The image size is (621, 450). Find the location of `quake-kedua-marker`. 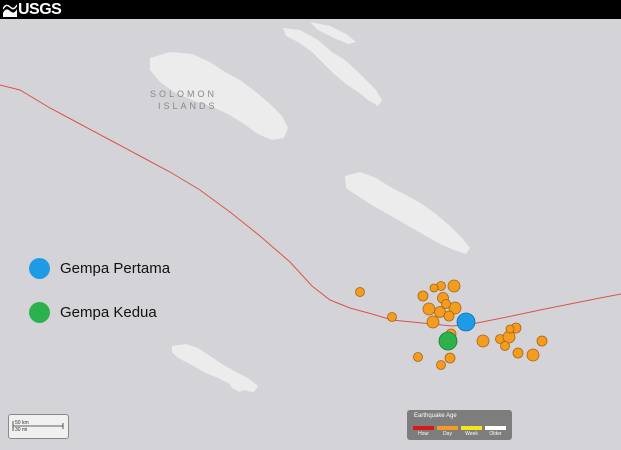

quake-kedua-marker is located at coordinates (448, 341).